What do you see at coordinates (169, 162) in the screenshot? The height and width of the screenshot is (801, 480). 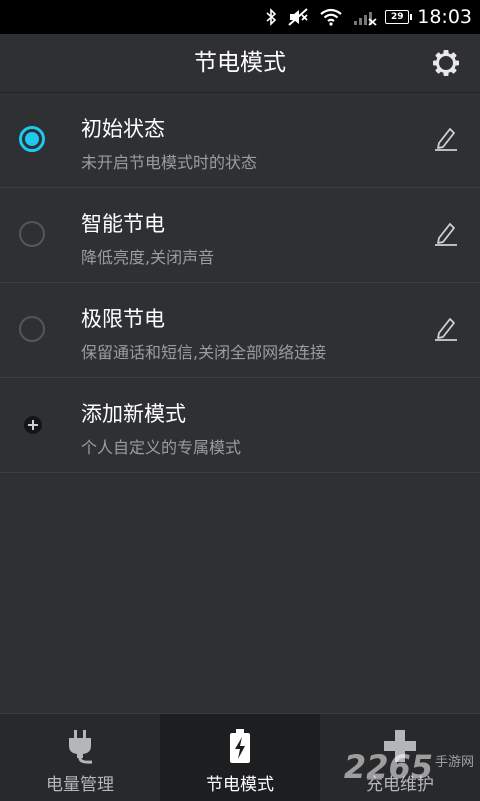 I see `mode-description: 未开启节电模式时的状态` at bounding box center [169, 162].